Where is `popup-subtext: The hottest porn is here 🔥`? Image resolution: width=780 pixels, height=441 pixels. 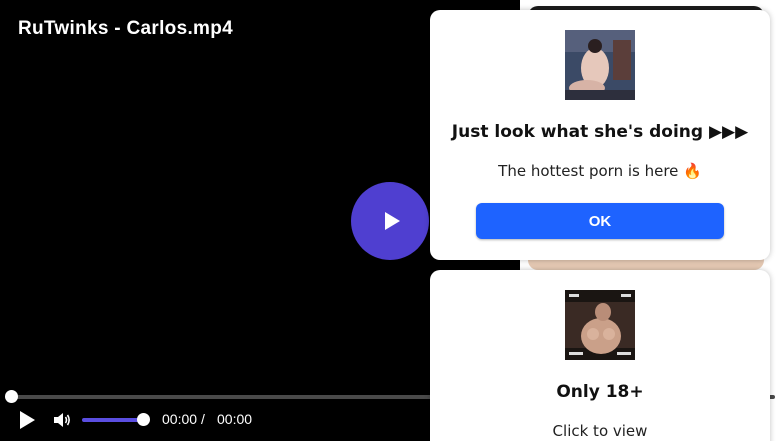 popup-subtext: The hottest porn is here 🔥 is located at coordinates (600, 171).